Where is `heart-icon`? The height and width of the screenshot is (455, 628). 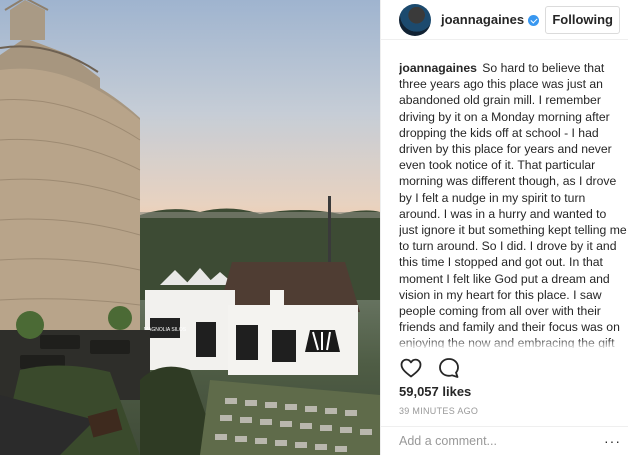
heart-icon is located at coordinates (411, 368).